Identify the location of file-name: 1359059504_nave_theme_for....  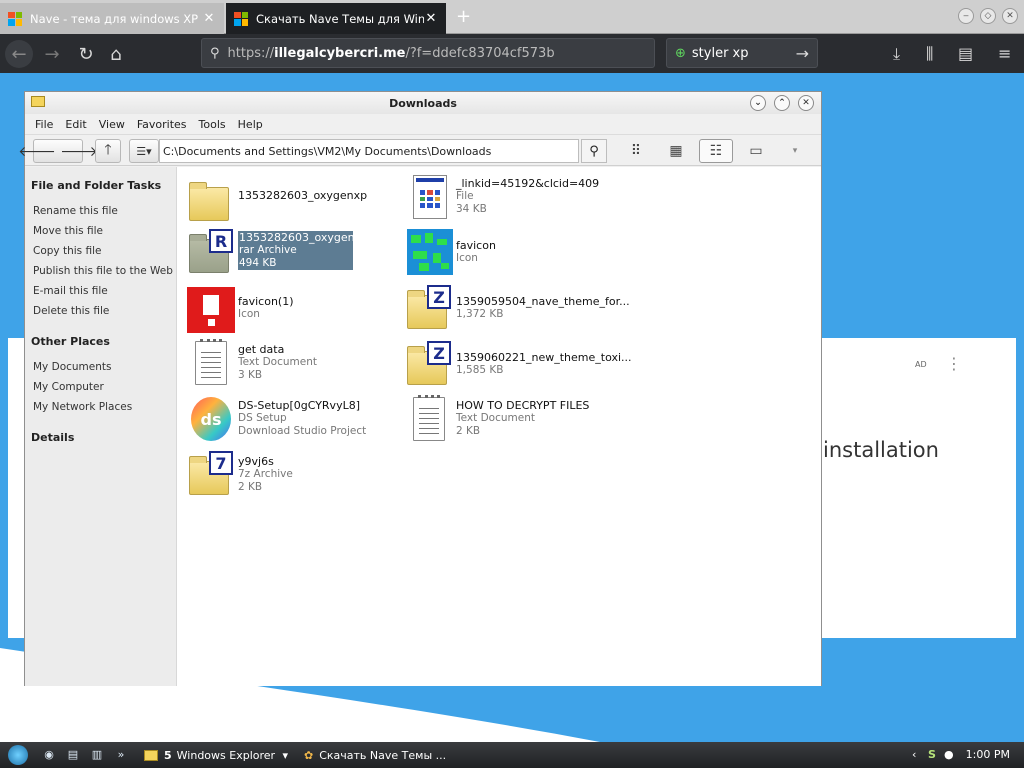
(543, 301).